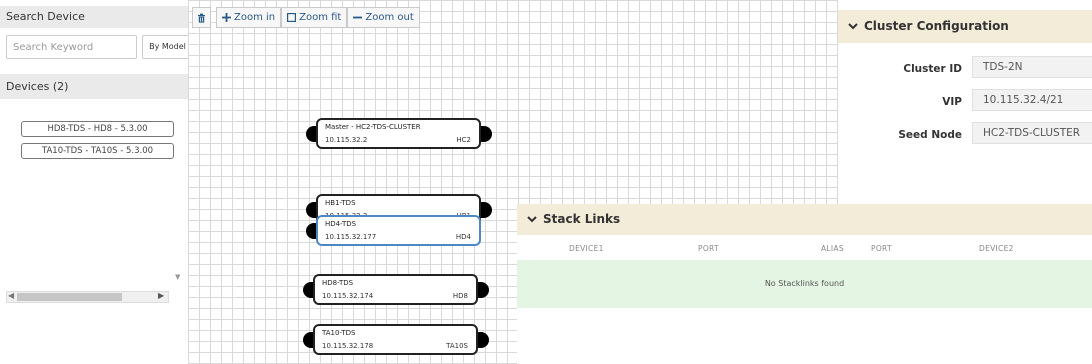 This screenshot has height=364, width=1092. What do you see at coordinates (708, 248) in the screenshot?
I see `column-header-port: PORT` at bounding box center [708, 248].